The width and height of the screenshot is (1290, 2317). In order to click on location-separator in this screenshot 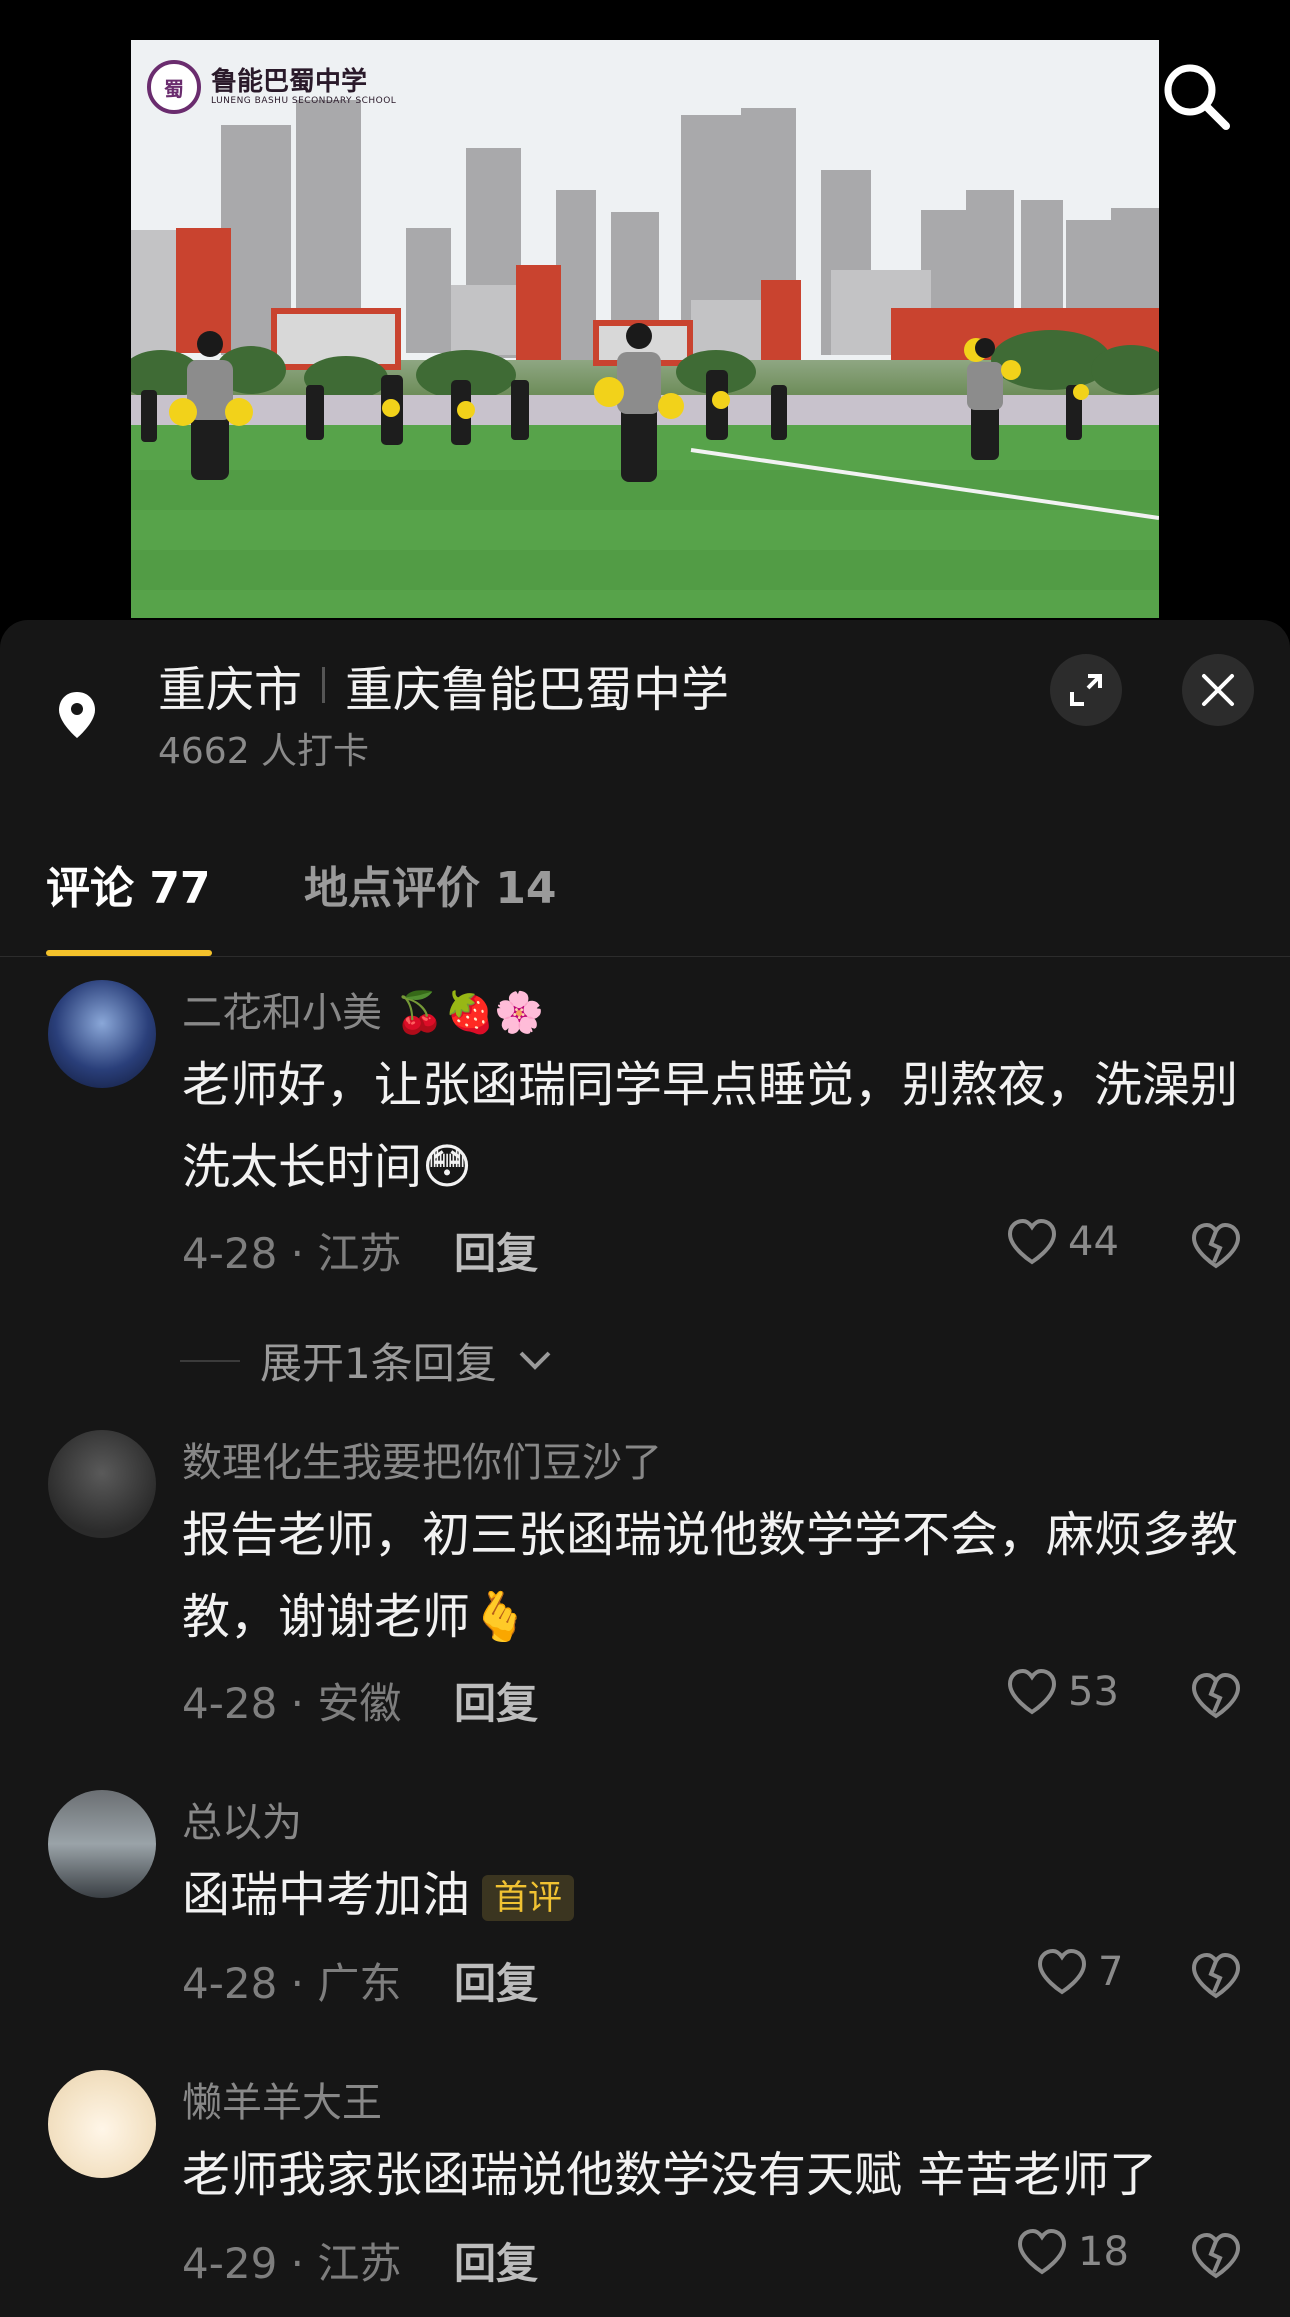, I will do `click(324, 685)`.